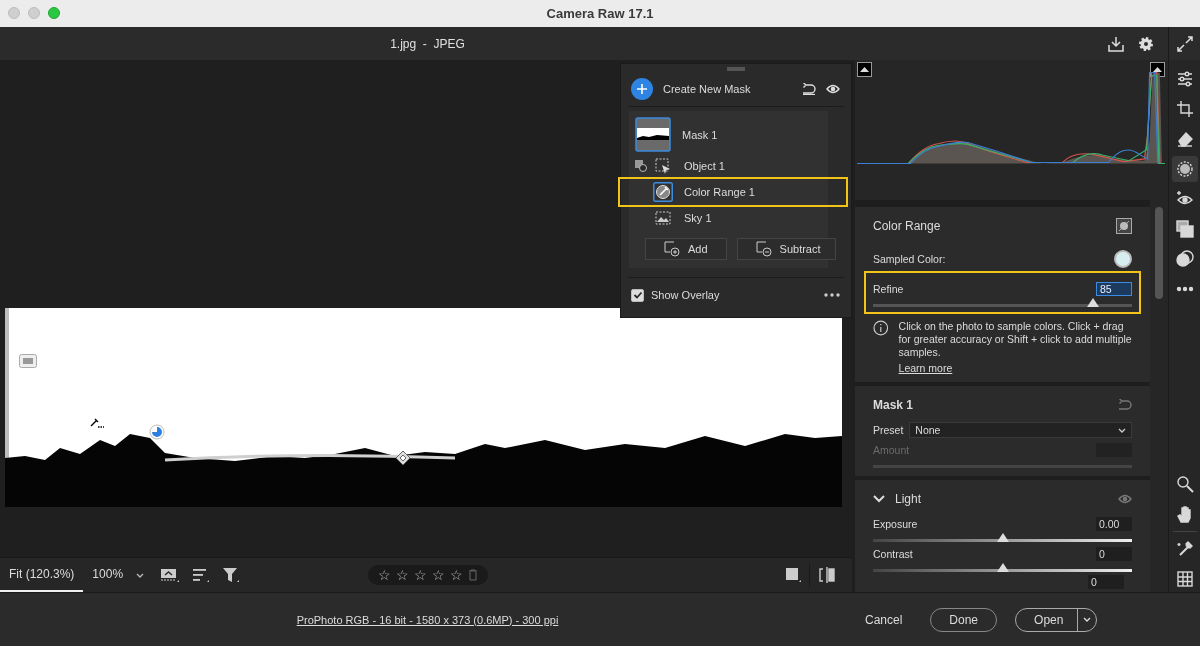  What do you see at coordinates (1146, 43) in the screenshot?
I see `settings-icon` at bounding box center [1146, 43].